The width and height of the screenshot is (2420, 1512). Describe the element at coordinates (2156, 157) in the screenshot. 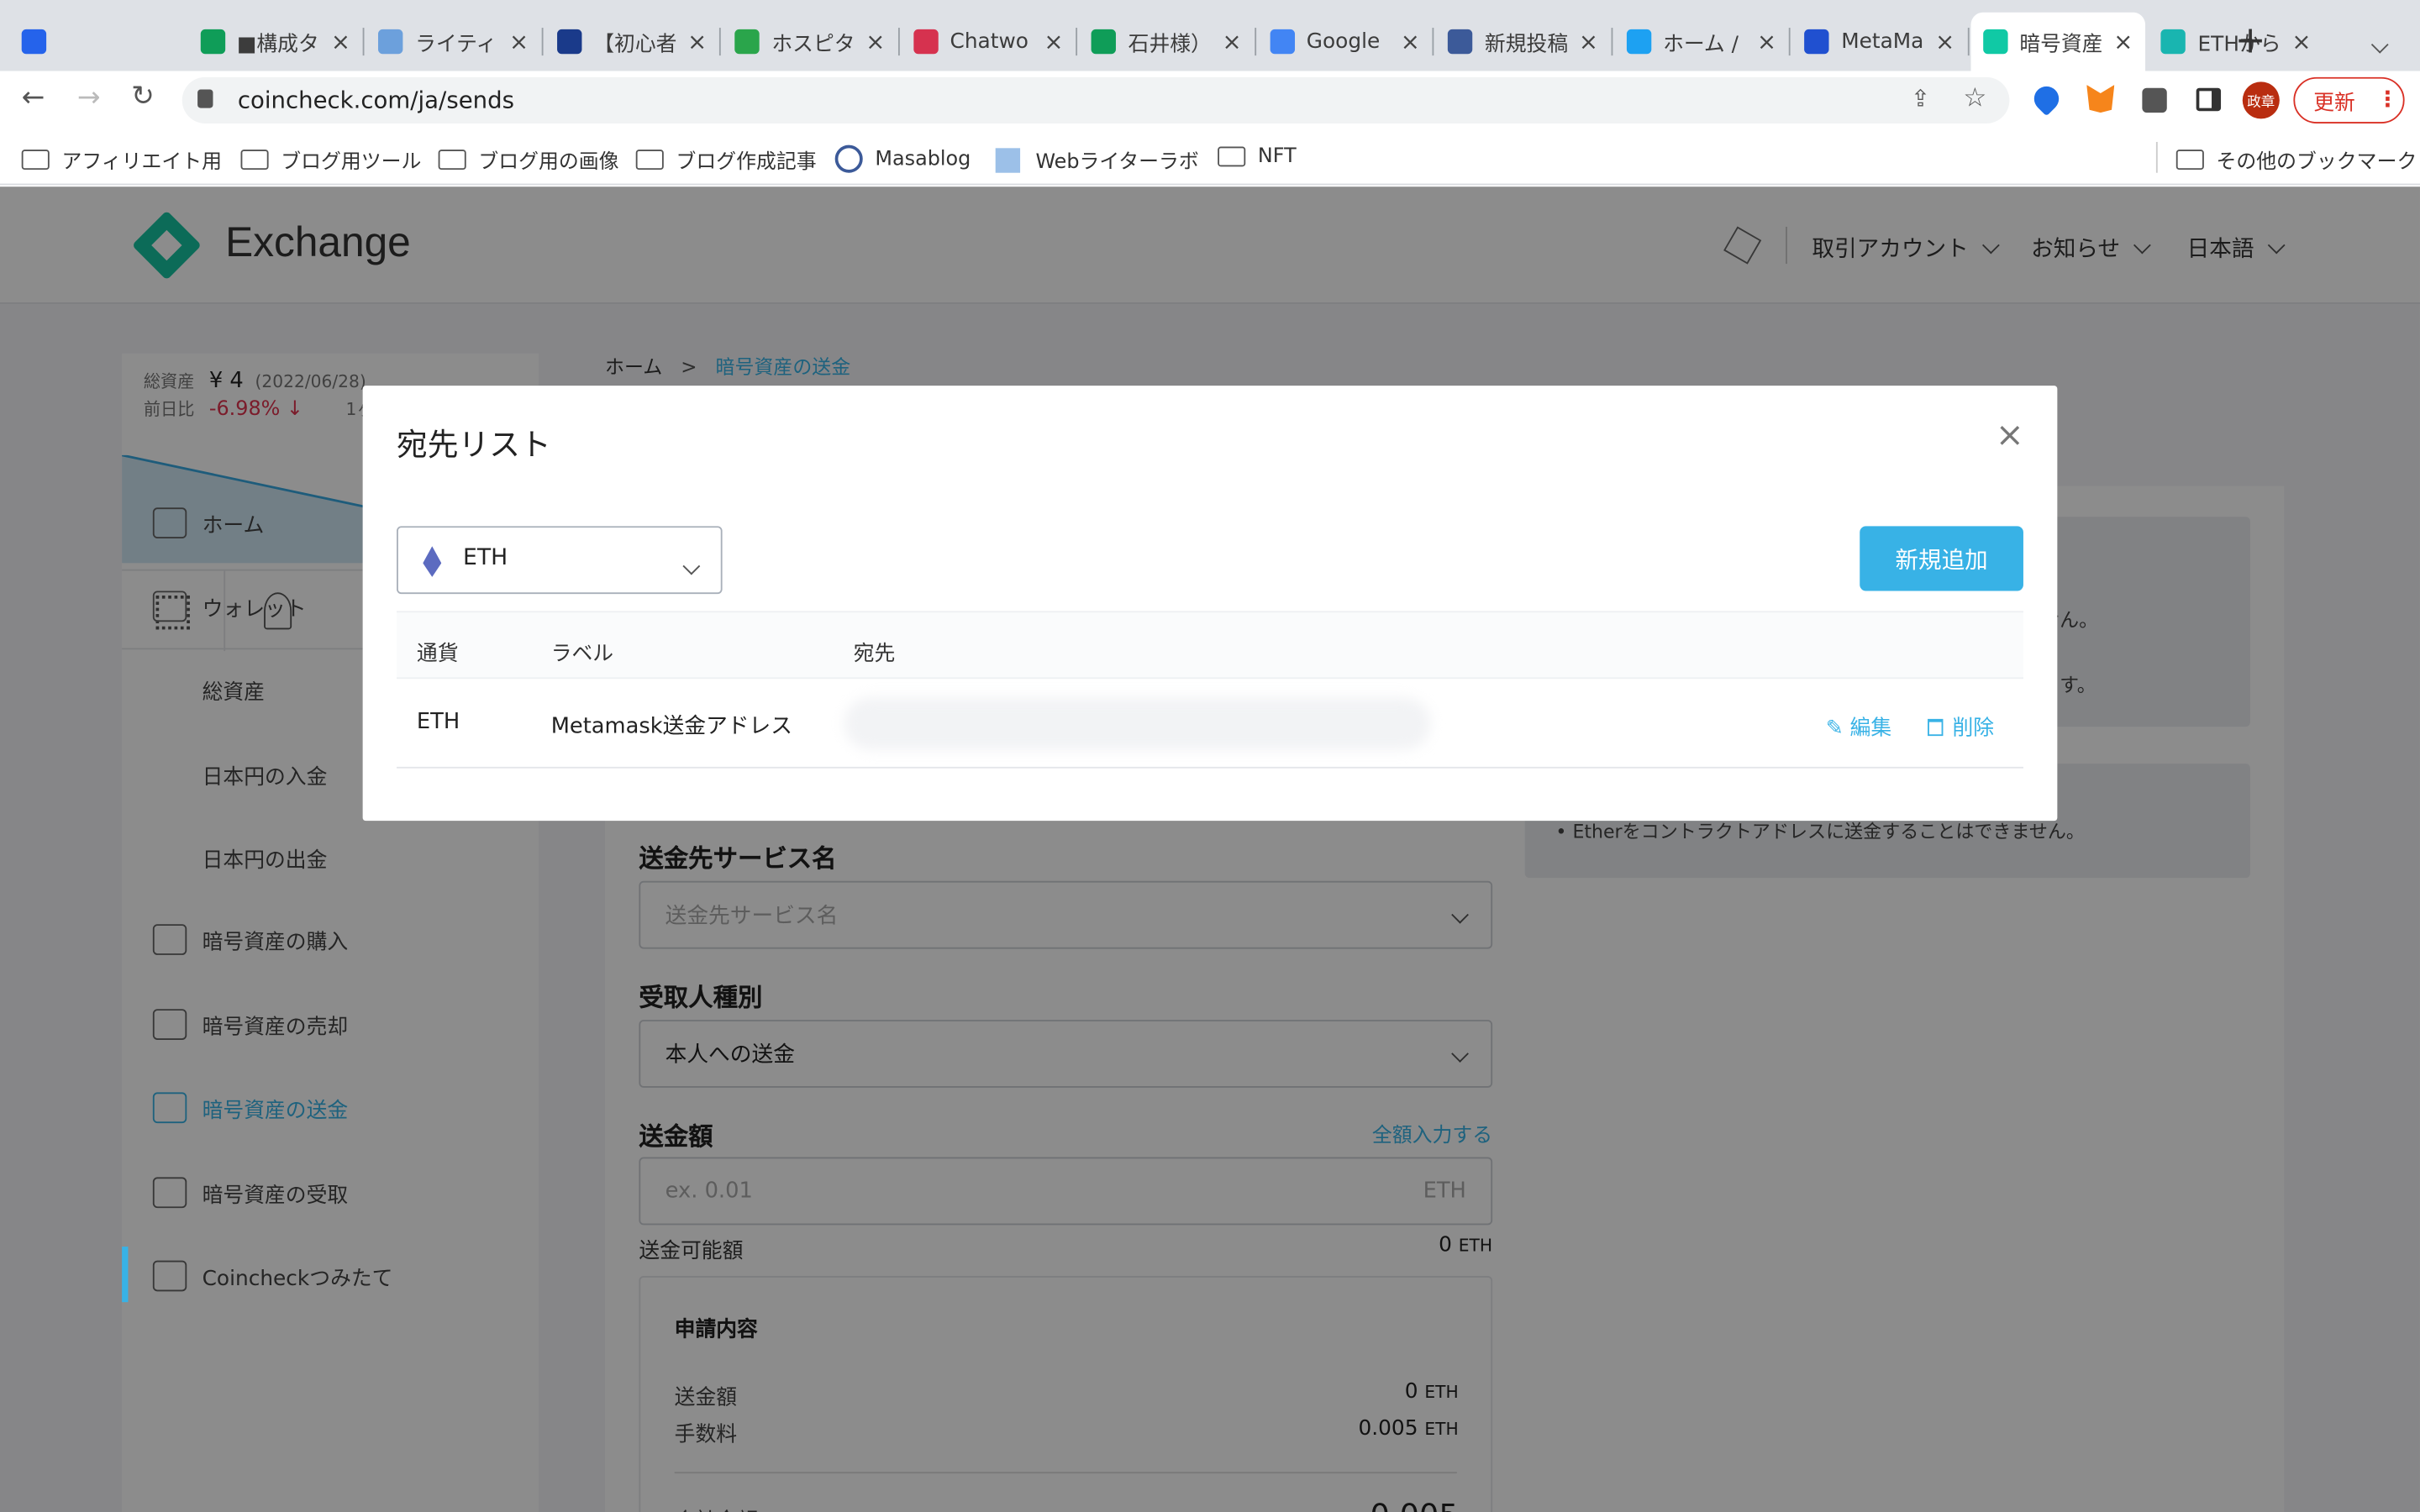

I see `bookmarks-divider` at that location.